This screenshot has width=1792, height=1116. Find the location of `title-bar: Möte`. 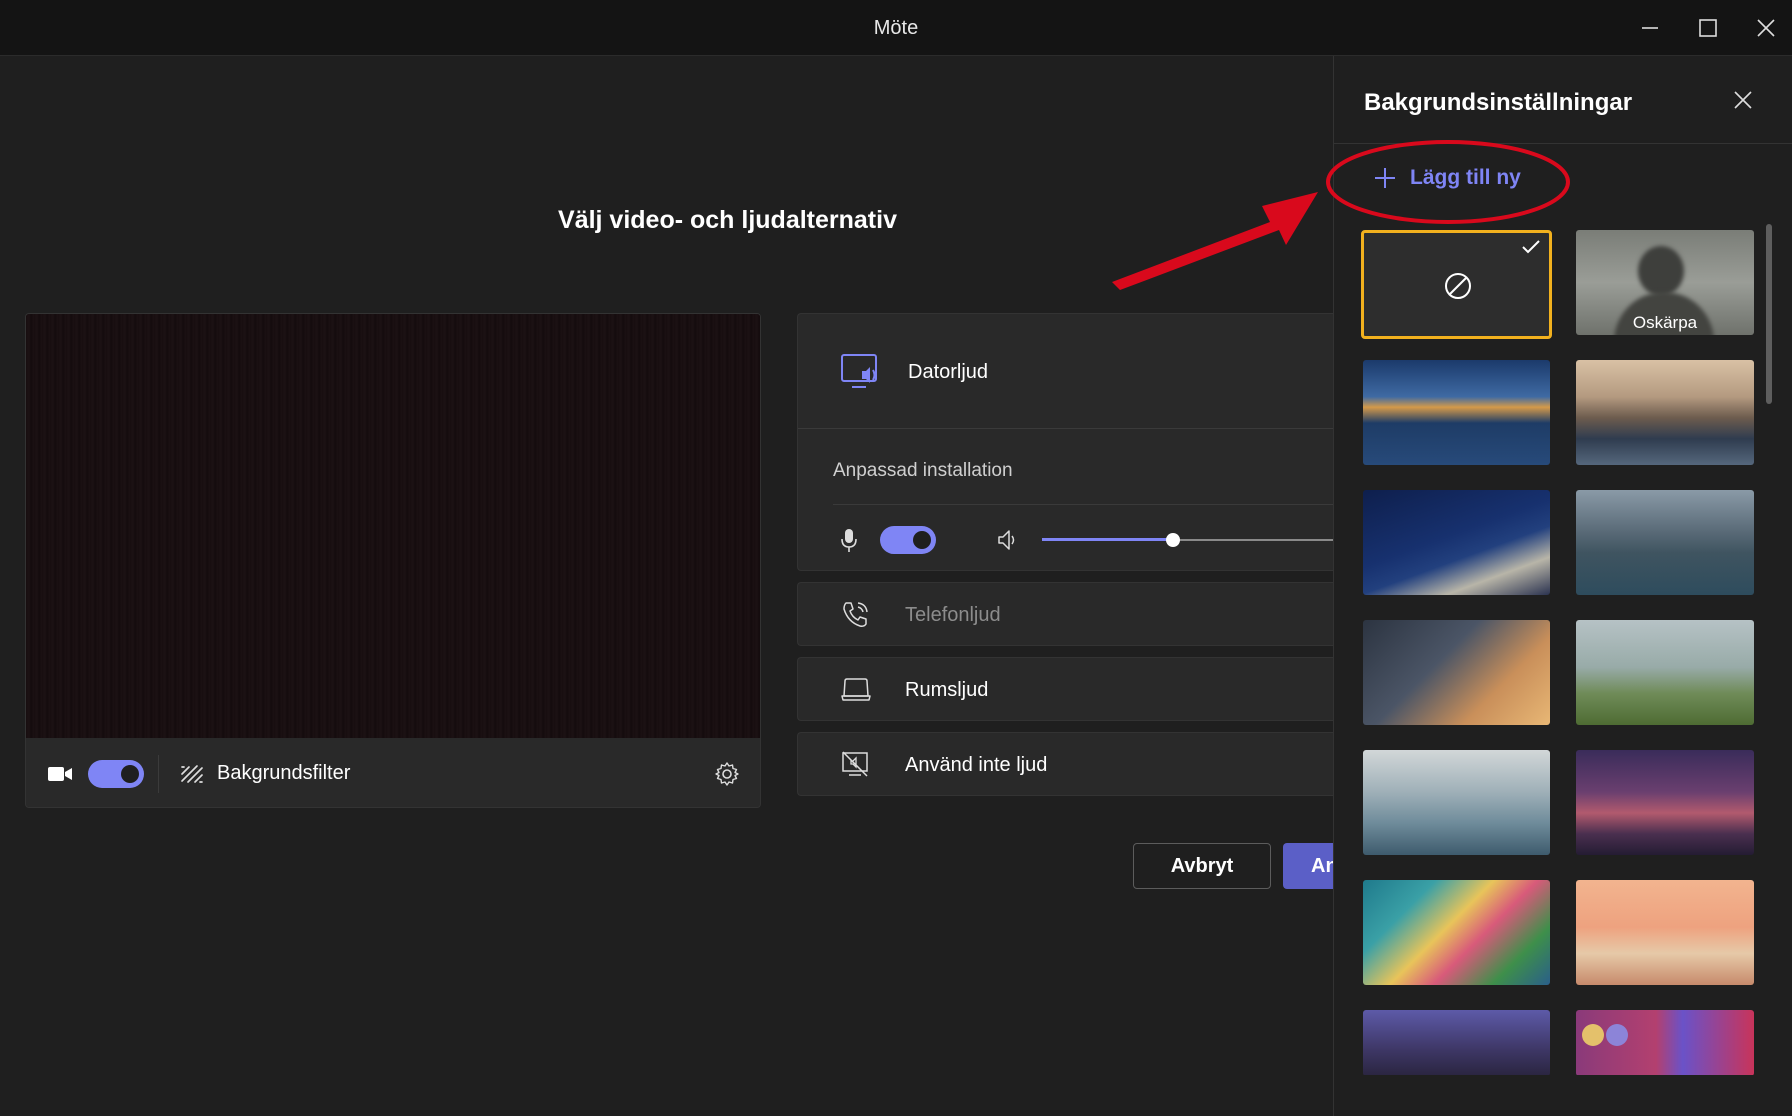

title-bar: Möte is located at coordinates (896, 28).